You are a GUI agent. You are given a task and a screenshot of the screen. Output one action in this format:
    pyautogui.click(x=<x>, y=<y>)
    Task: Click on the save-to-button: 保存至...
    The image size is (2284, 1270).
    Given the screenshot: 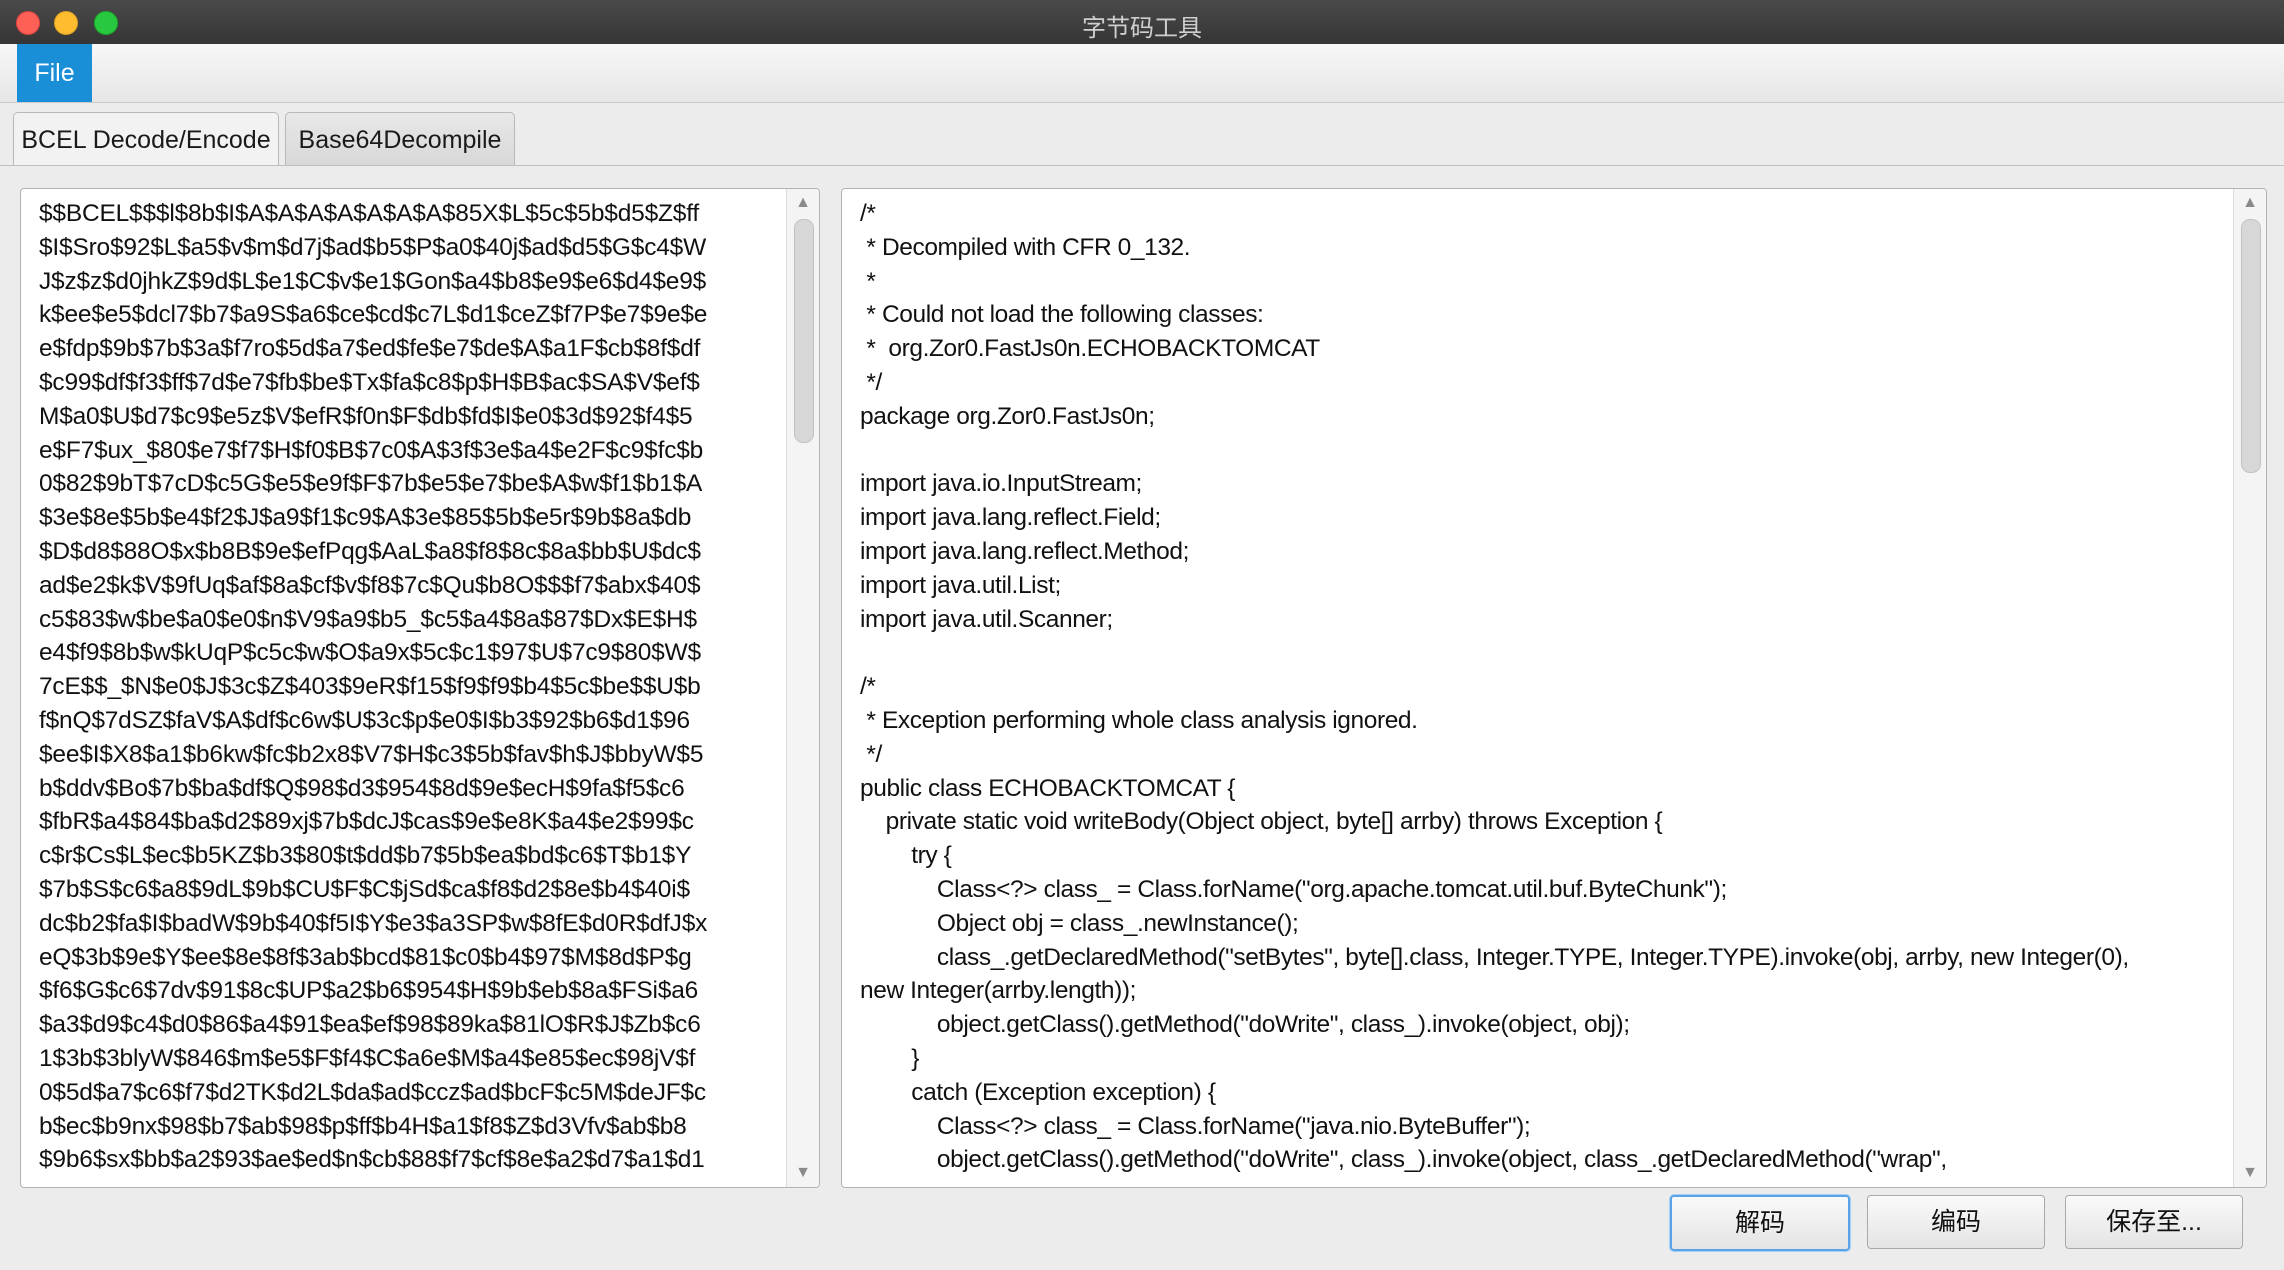 What is the action you would take?
    pyautogui.click(x=2154, y=1222)
    